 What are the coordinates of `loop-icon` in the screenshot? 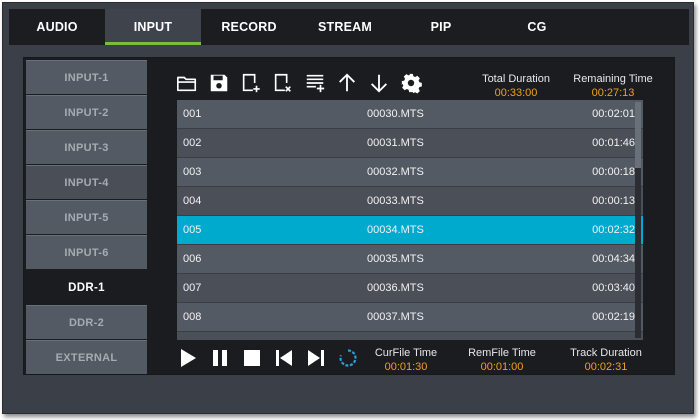 It's located at (348, 358).